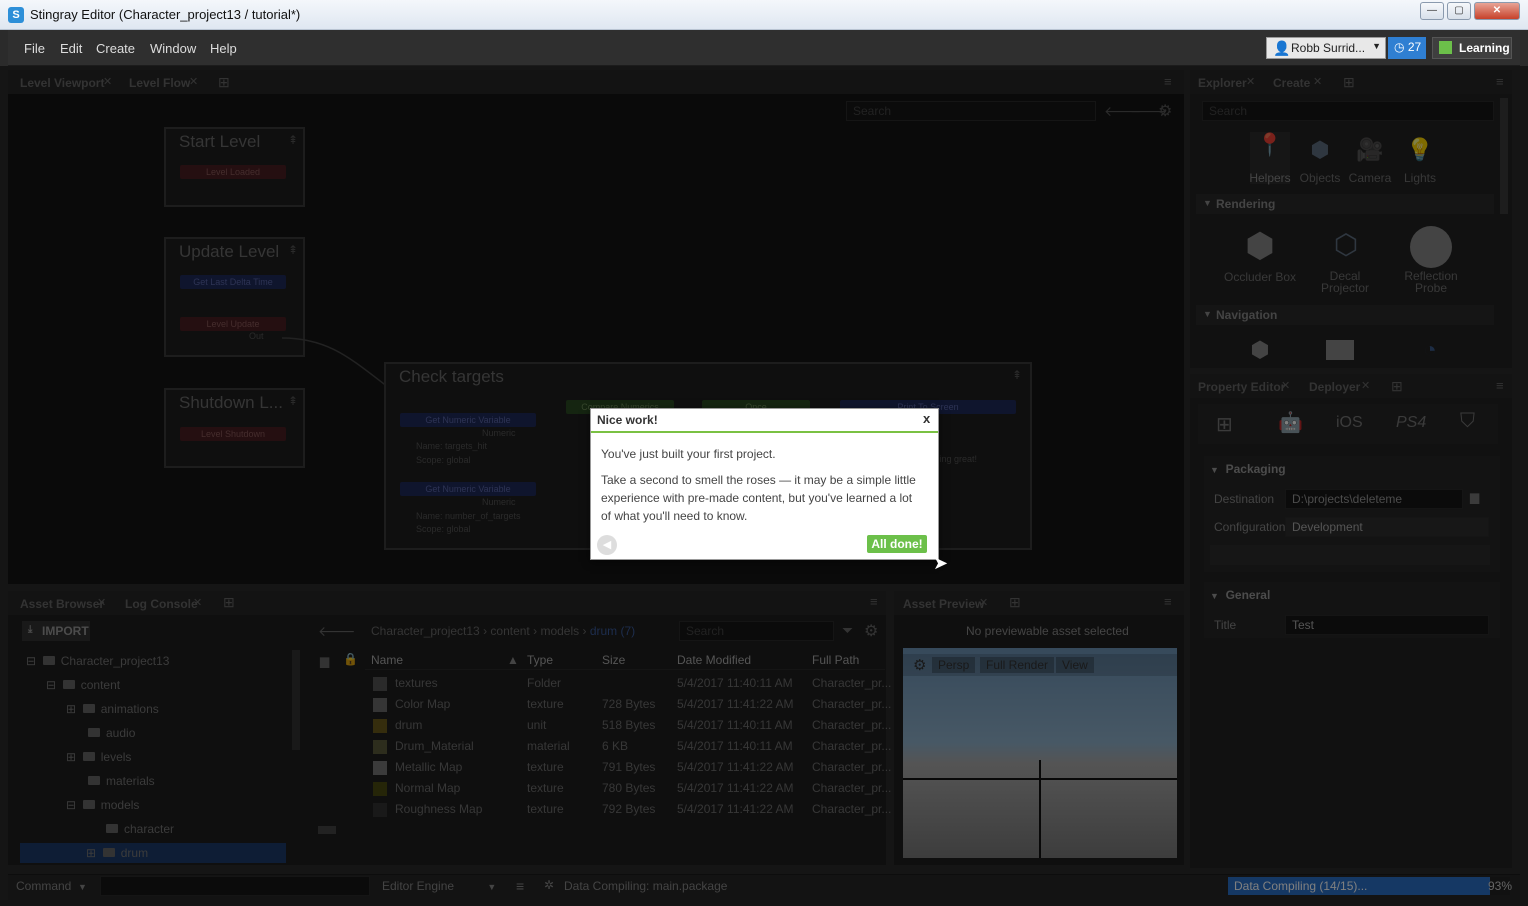  I want to click on windows-icon: ⊞, so click(1224, 424).